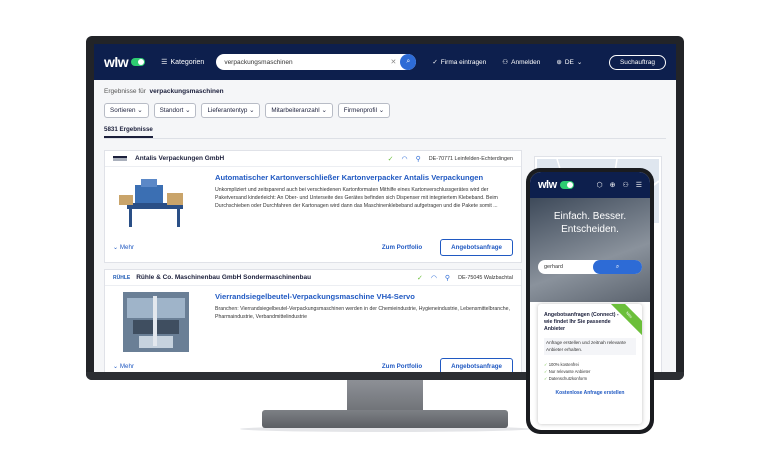  Describe the element at coordinates (435, 62) in the screenshot. I see `check-circle-icon: ✓` at that location.